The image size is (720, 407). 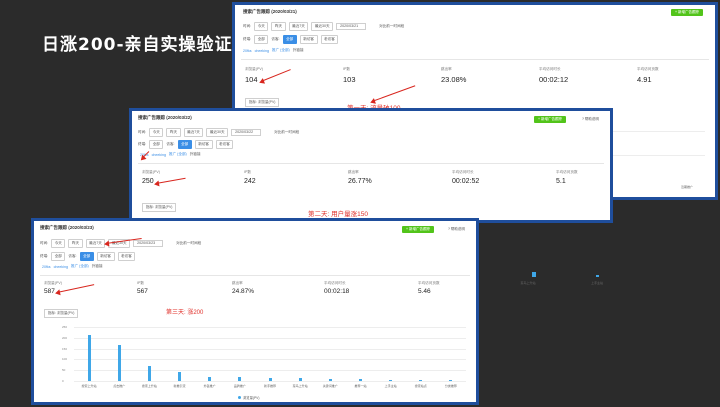 I want to click on stat-value-ip: 242, so click(x=250, y=181).